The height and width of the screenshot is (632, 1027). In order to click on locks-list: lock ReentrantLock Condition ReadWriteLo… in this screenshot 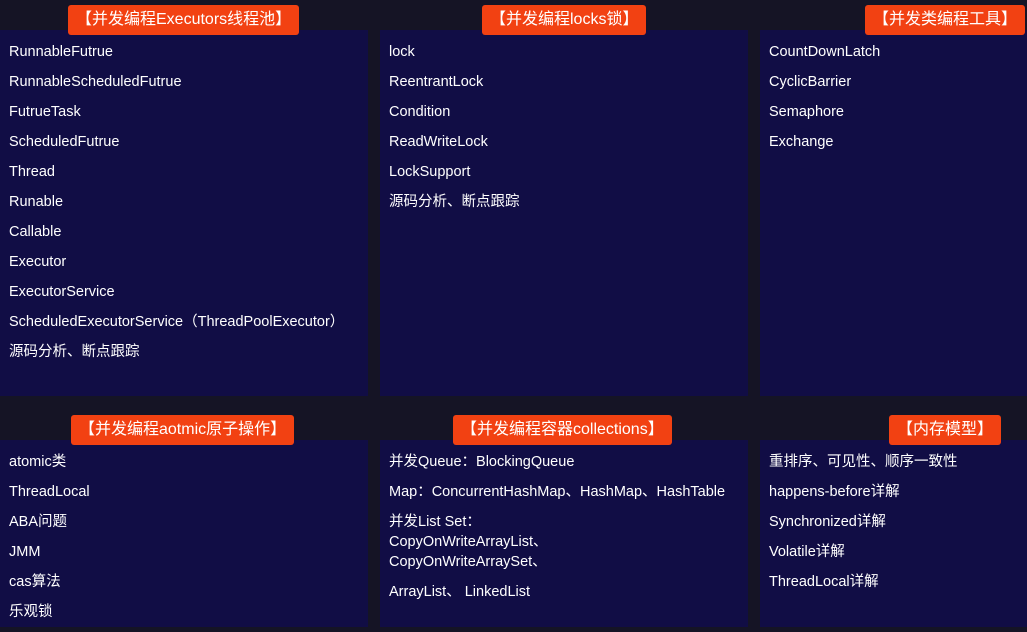, I will do `click(565, 132)`.